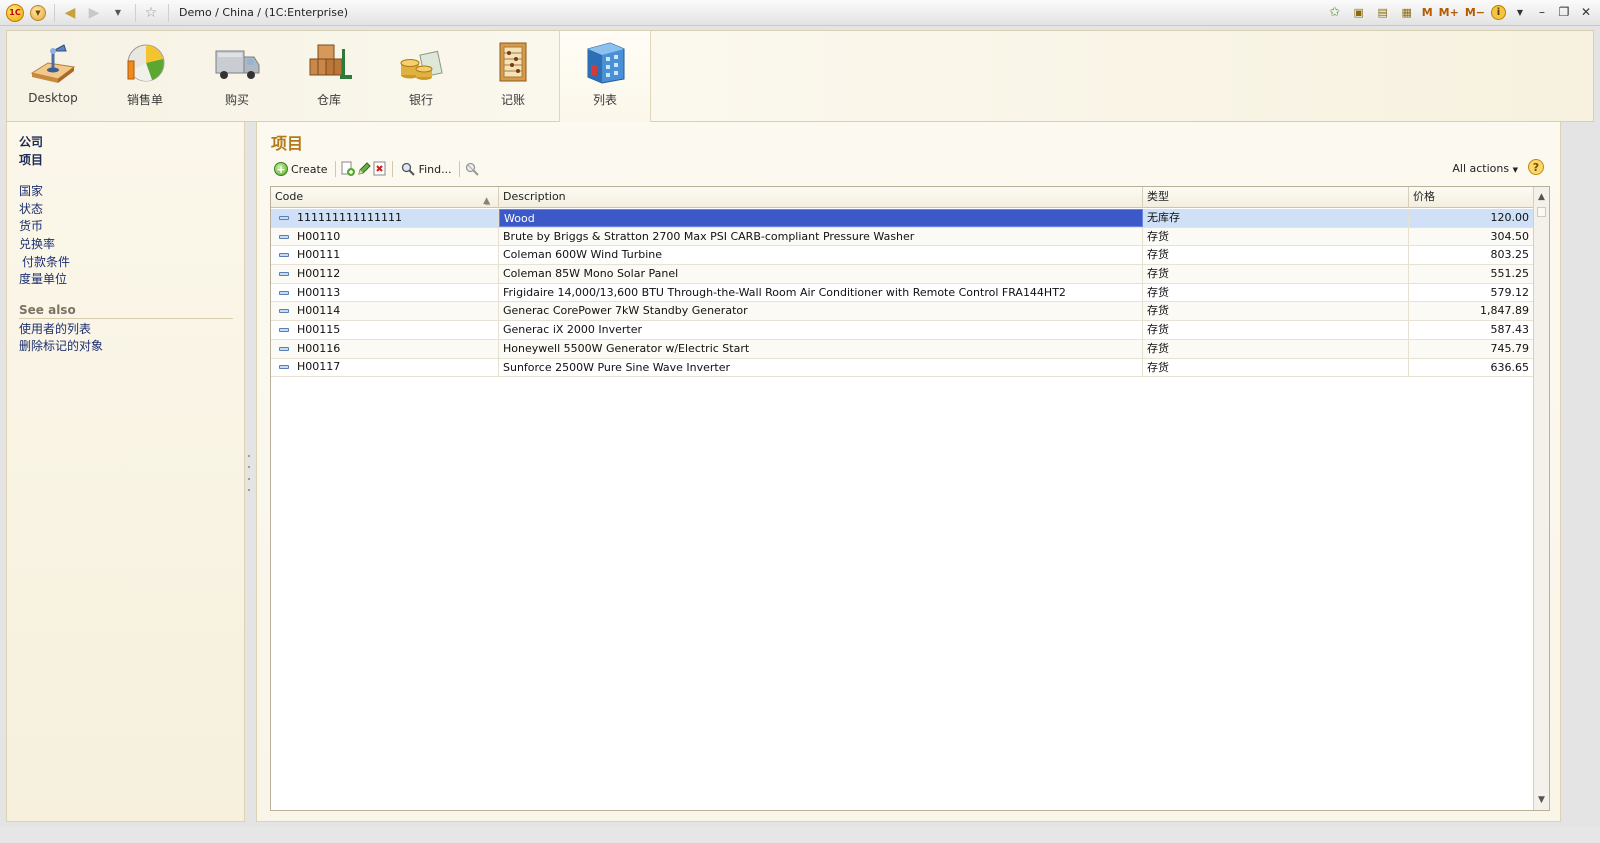 This screenshot has height=843, width=1600. I want to click on info-dropdown-icon: ▼, so click(1520, 12).